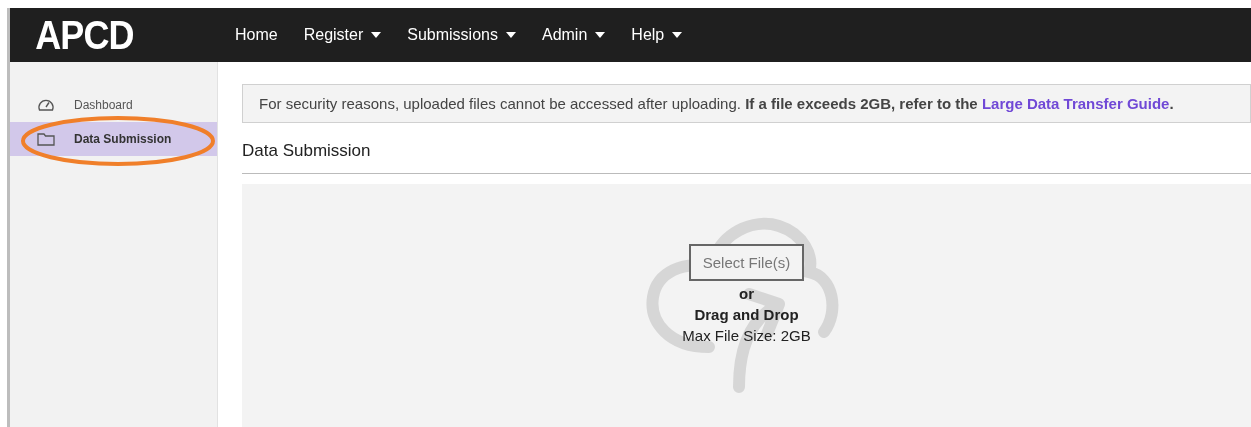 This screenshot has width=1251, height=427. What do you see at coordinates (746, 262) in the screenshot?
I see `select-files-button: Select File(s)` at bounding box center [746, 262].